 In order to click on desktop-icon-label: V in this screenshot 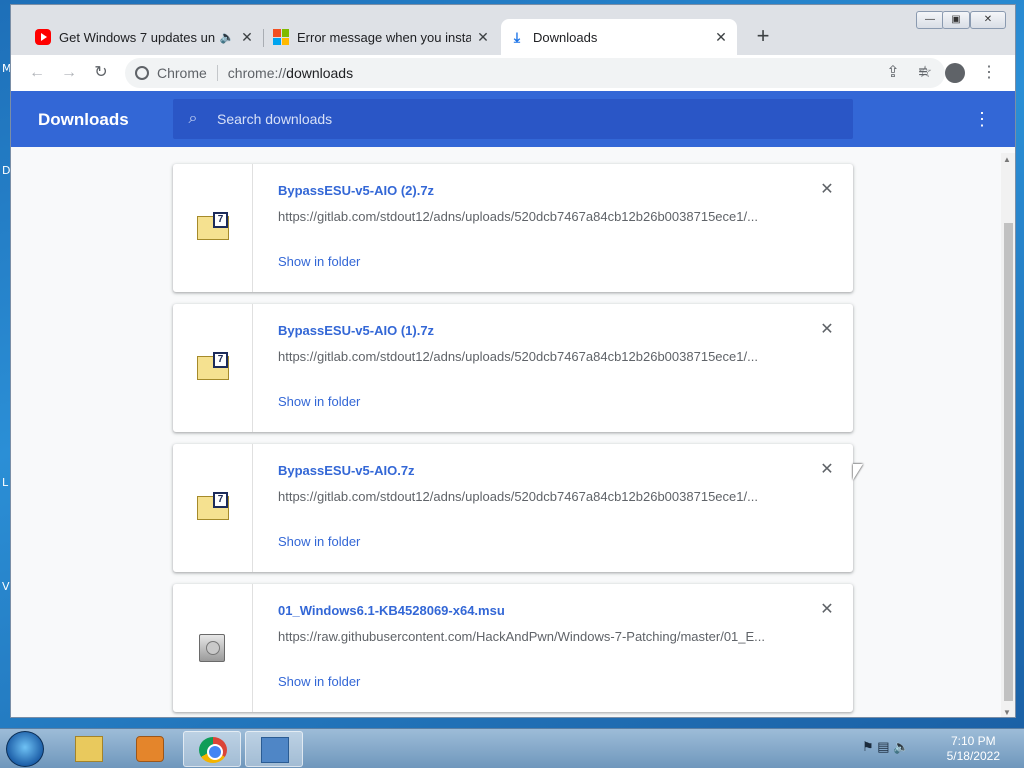, I will do `click(6, 586)`.